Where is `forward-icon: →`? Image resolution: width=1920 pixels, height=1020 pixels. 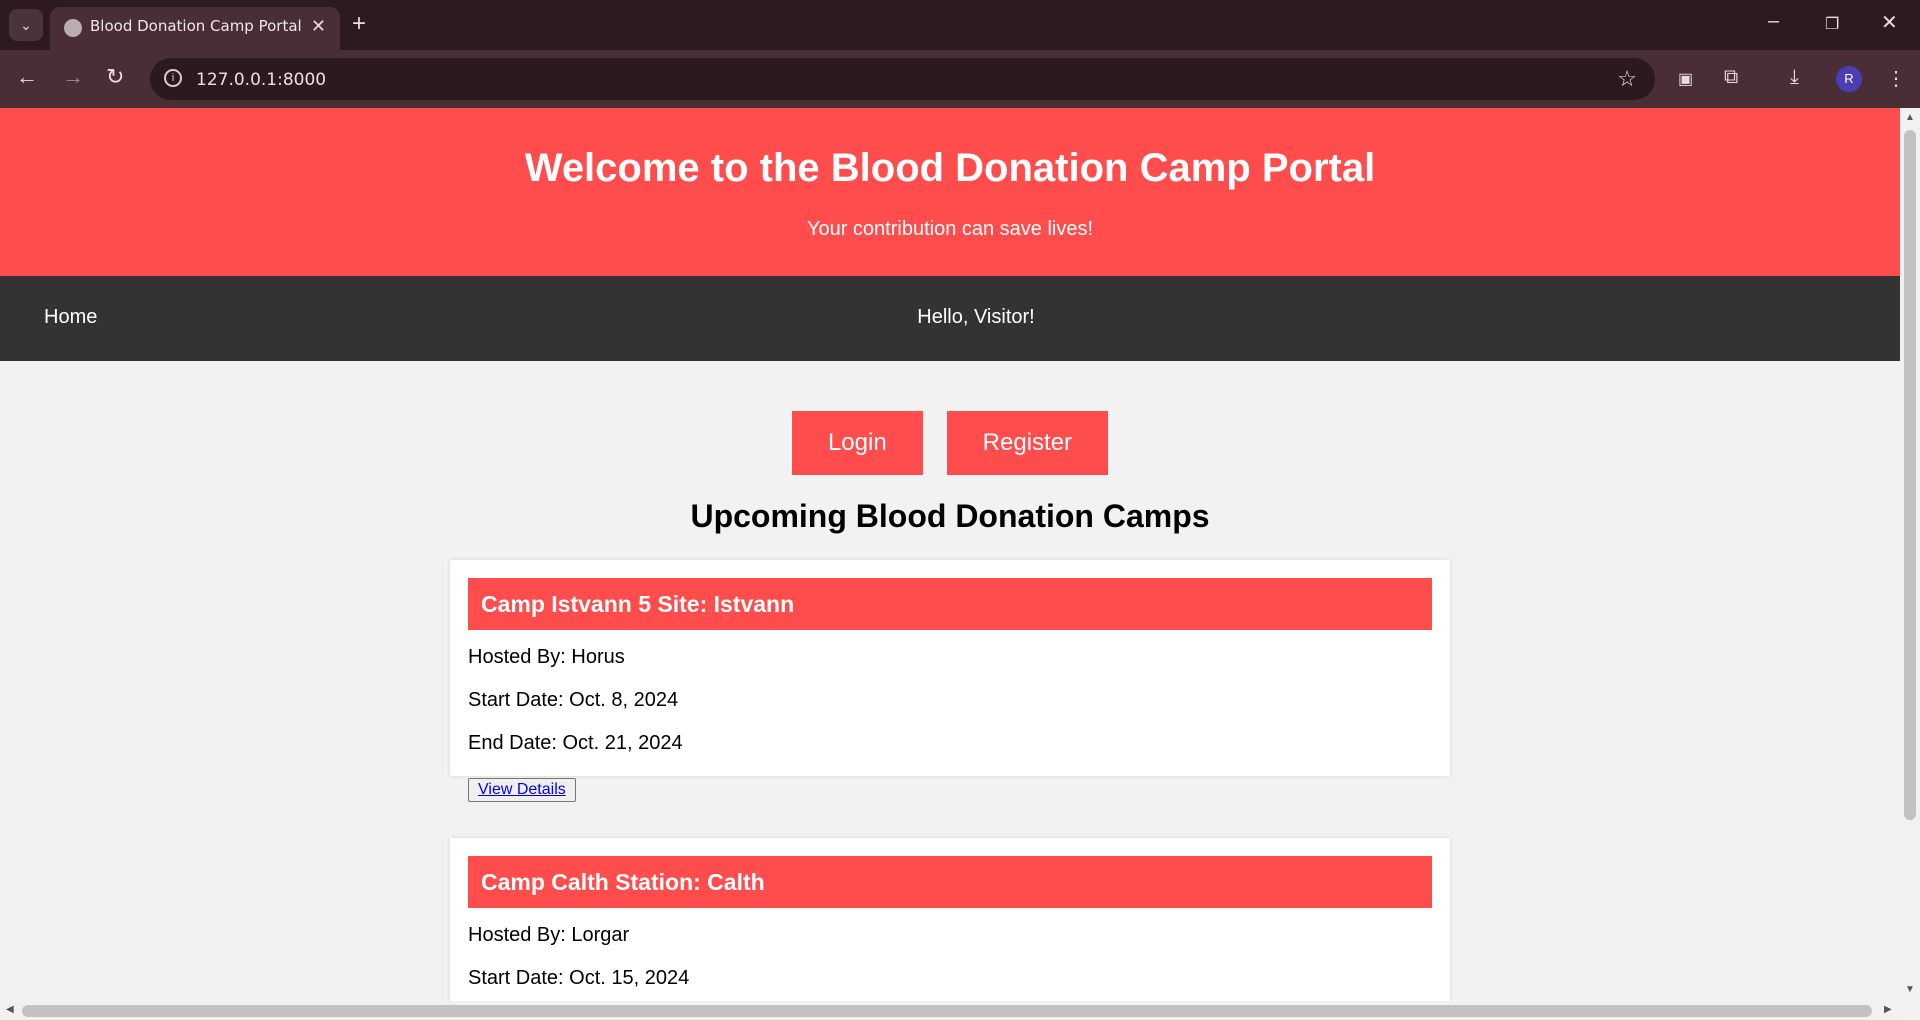
forward-icon: → is located at coordinates (73, 77).